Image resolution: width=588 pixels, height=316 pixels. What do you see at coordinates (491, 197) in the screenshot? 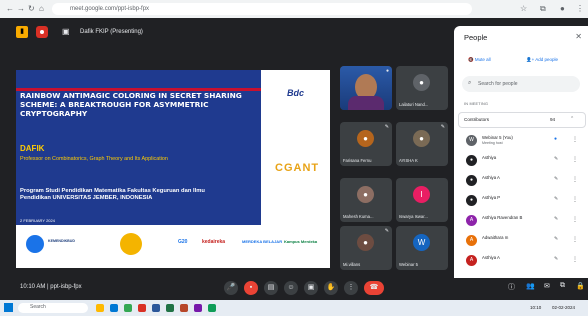
I see `person-name: Asthiya P` at bounding box center [491, 197].